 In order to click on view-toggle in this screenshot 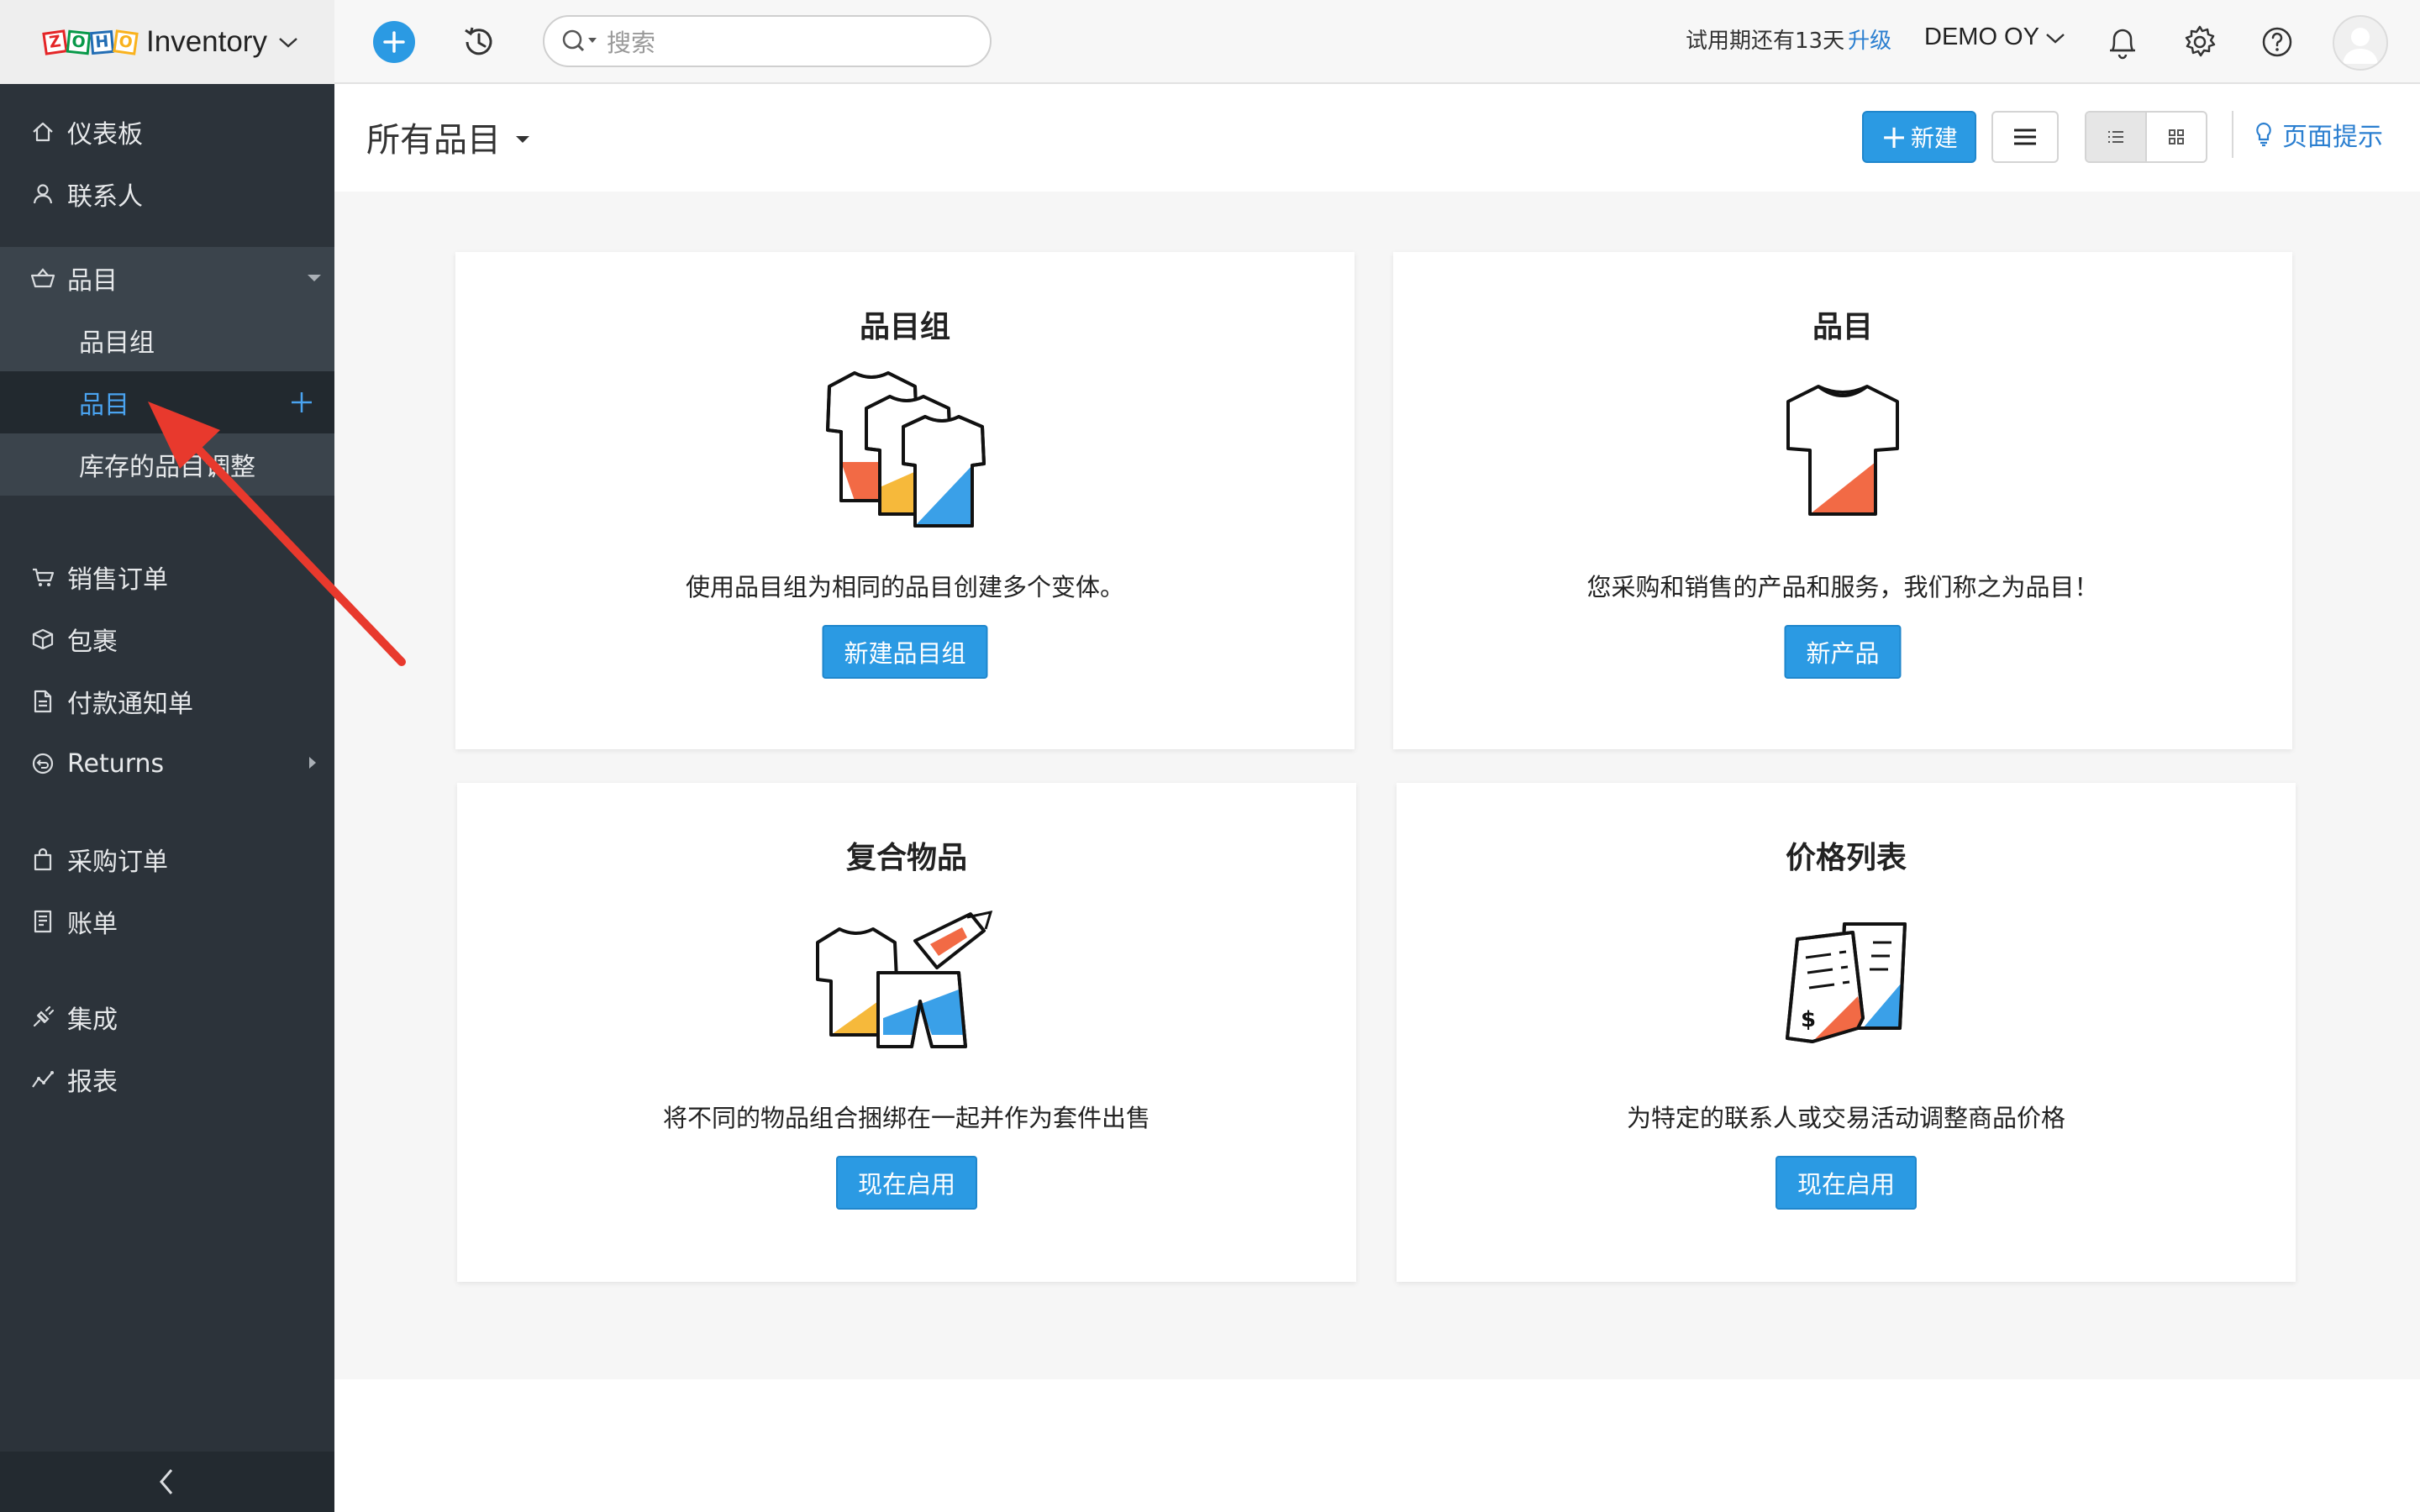, I will do `click(2146, 137)`.